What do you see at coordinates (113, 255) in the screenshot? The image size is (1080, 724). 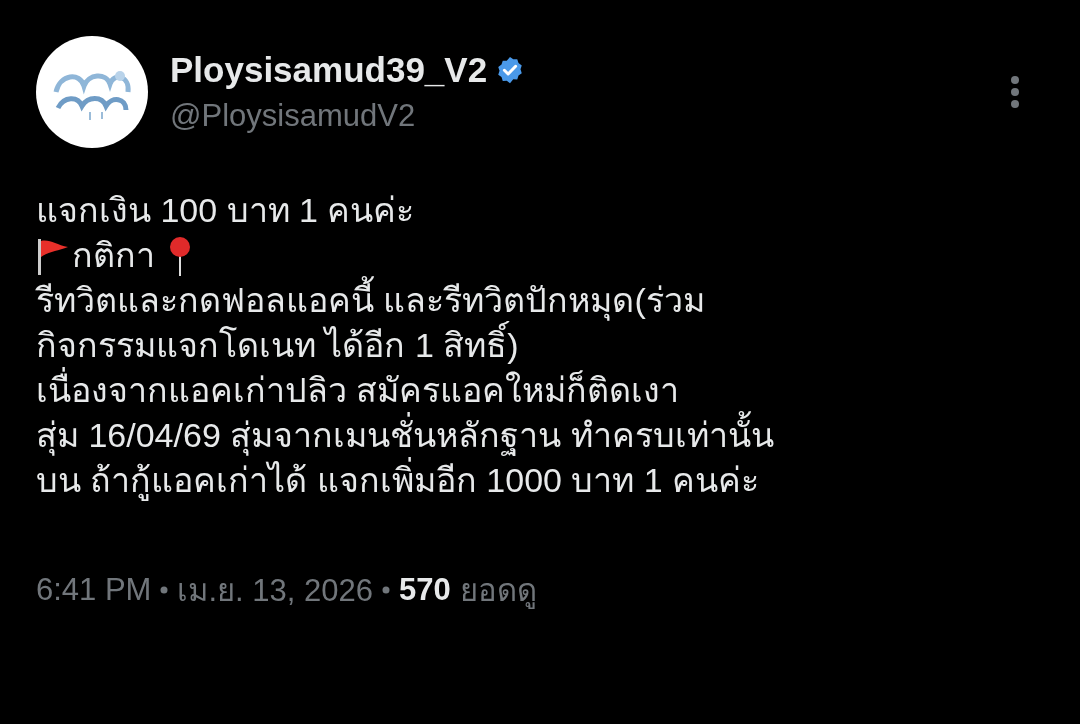 I see `post-text: กติกา` at bounding box center [113, 255].